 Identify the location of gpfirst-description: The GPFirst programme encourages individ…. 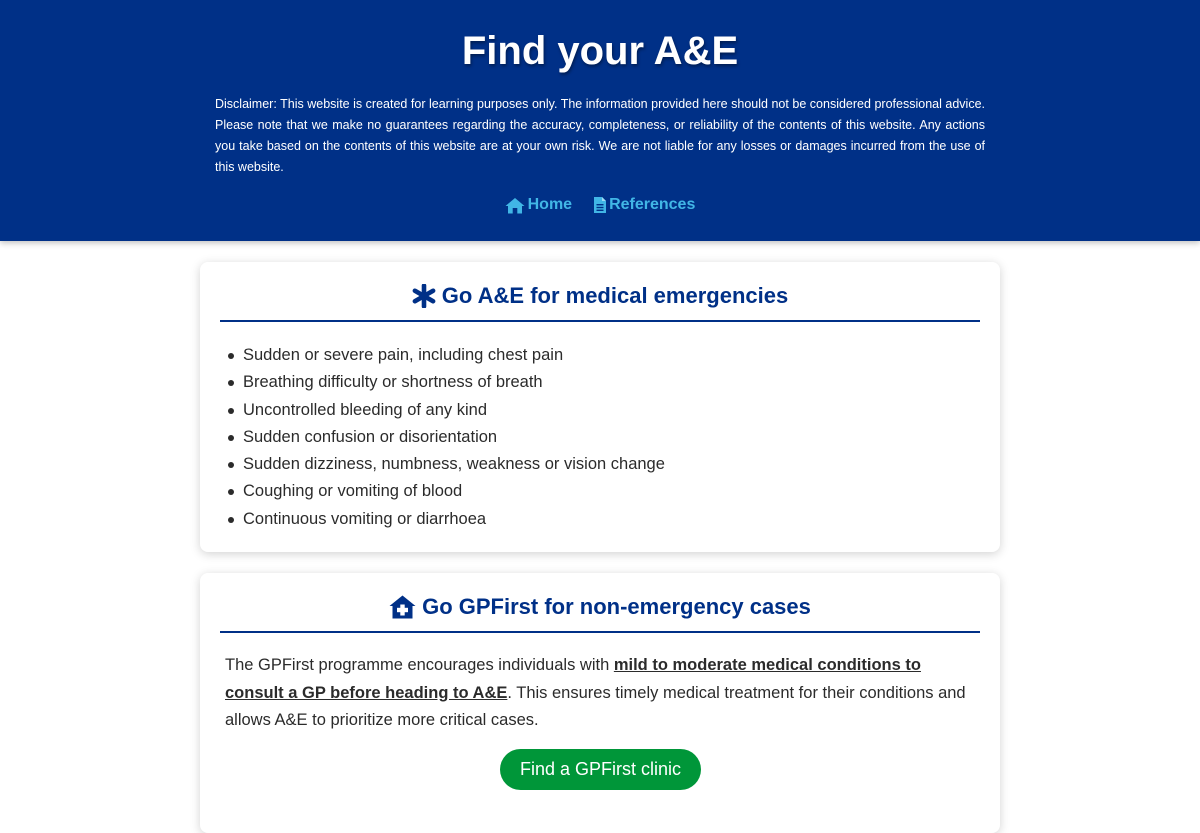
(601, 693).